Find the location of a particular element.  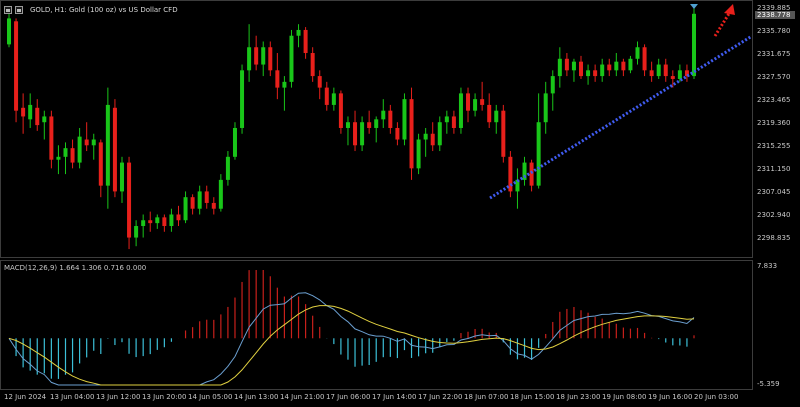

price-tick-label: 2311.150 is located at coordinates (774, 169).